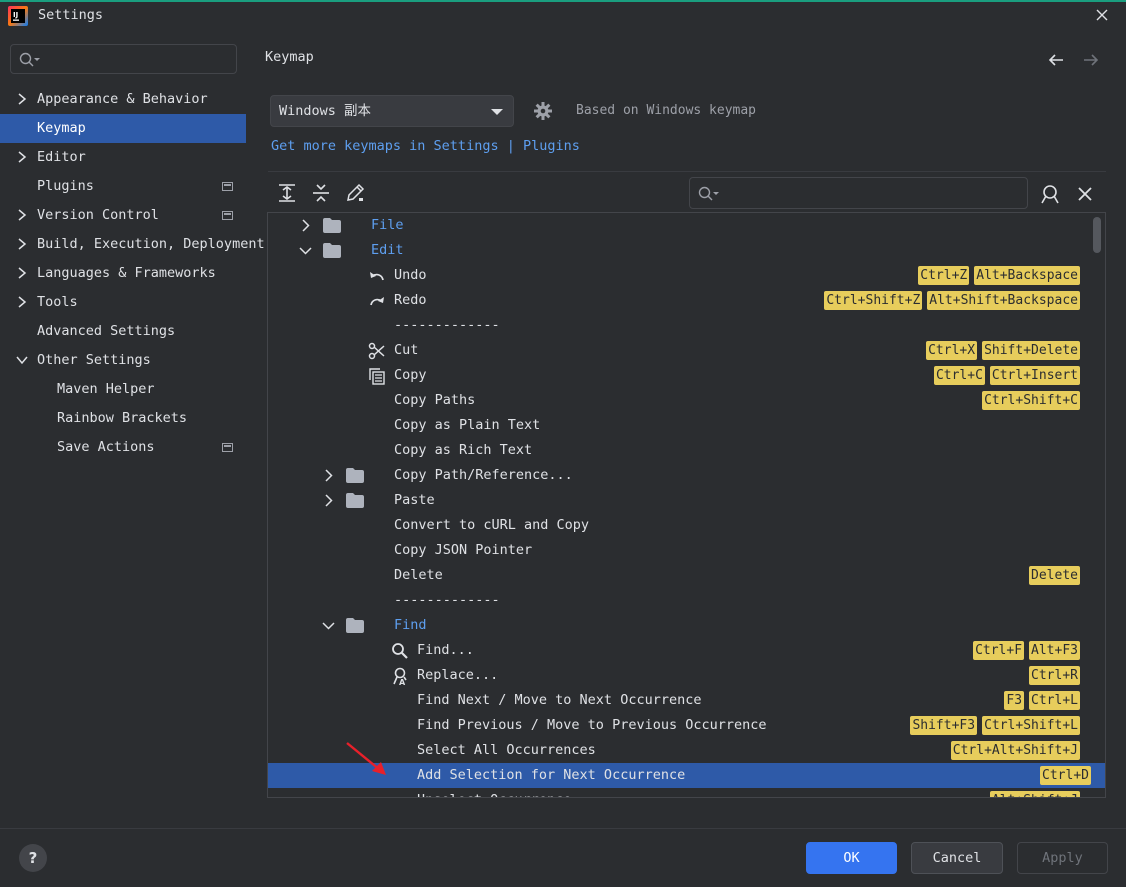 The image size is (1126, 887). I want to click on shortcut-badge: Ctrl+R, so click(1054, 675).